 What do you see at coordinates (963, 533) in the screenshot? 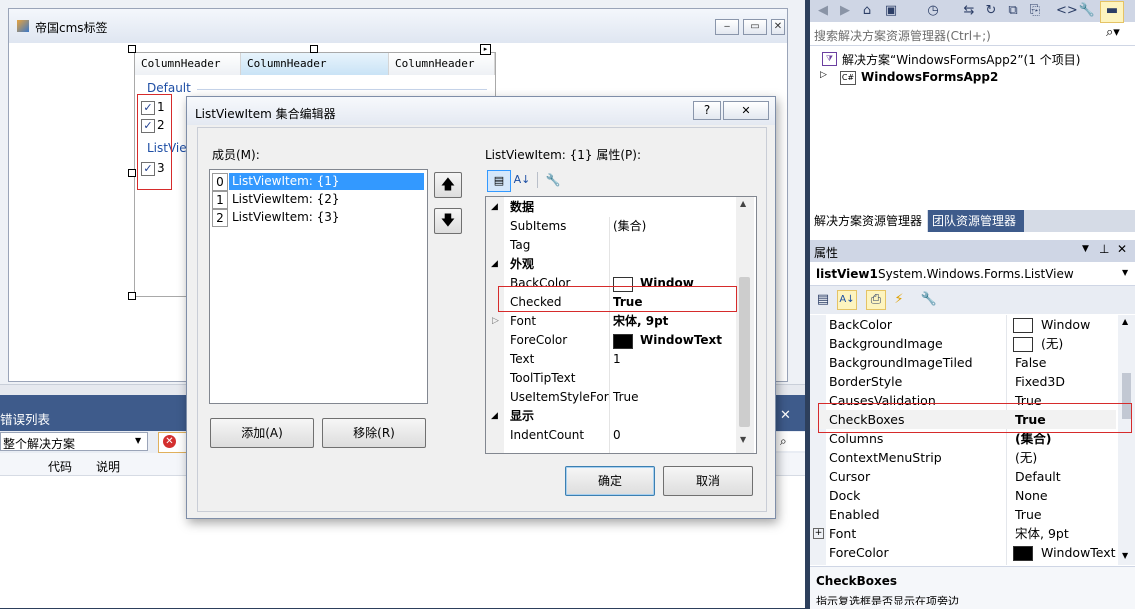
I see `prop-row-font: + Font 宋体, 9pt` at bounding box center [963, 533].